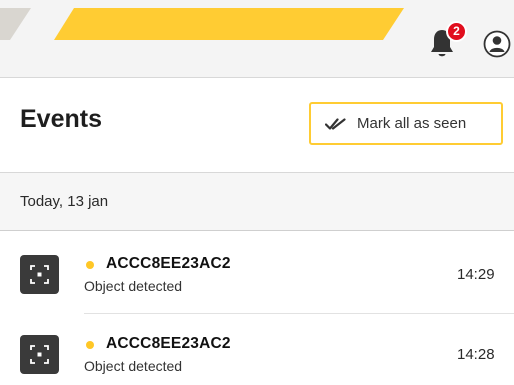 This screenshot has height=385, width=514. I want to click on mark-all-seen-button: Mark all as seen, so click(406, 123).